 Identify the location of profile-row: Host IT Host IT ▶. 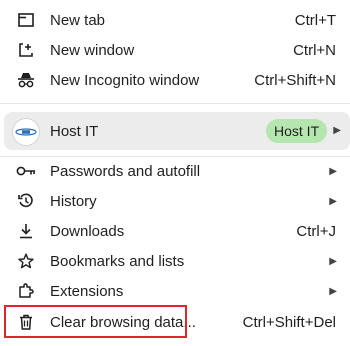
(177, 131).